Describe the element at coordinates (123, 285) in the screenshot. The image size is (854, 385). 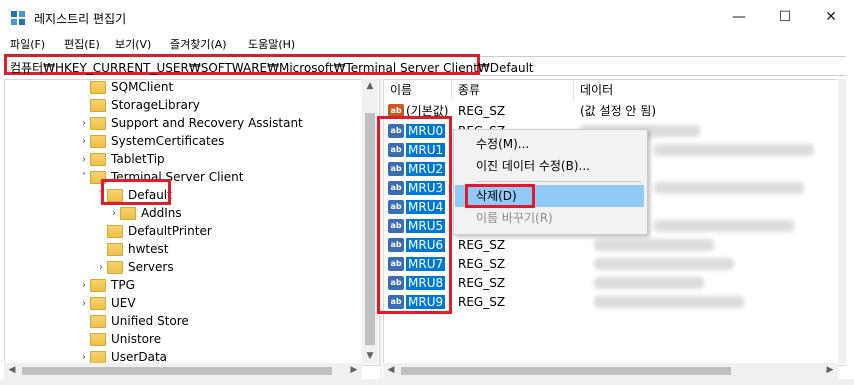
I see `tree-item-label: TPG` at that location.